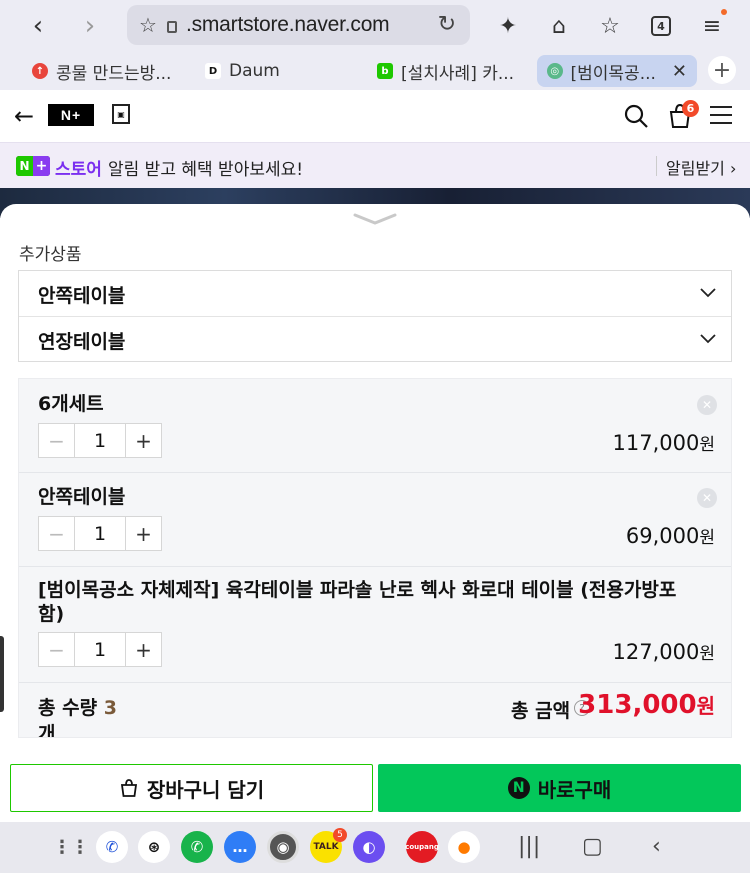 Image resolution: width=750 pixels, height=873 pixels. What do you see at coordinates (110, 708) in the screenshot?
I see `total-qty-value: 3` at bounding box center [110, 708].